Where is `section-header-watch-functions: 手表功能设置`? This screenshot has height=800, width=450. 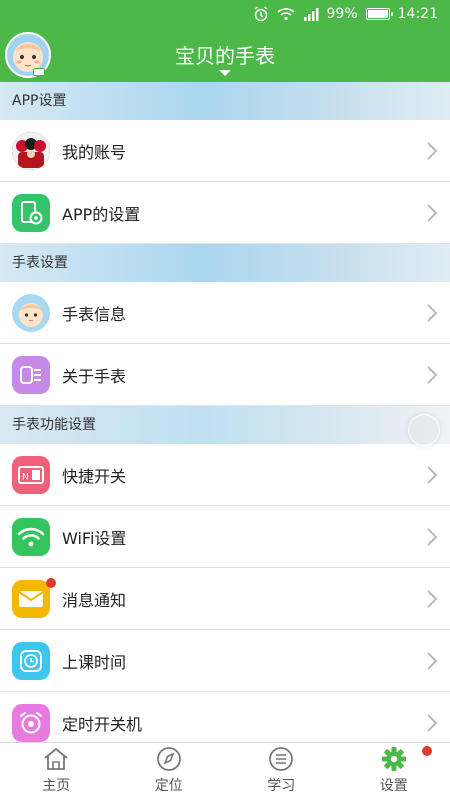 section-header-watch-functions: 手表功能设置 is located at coordinates (225, 425).